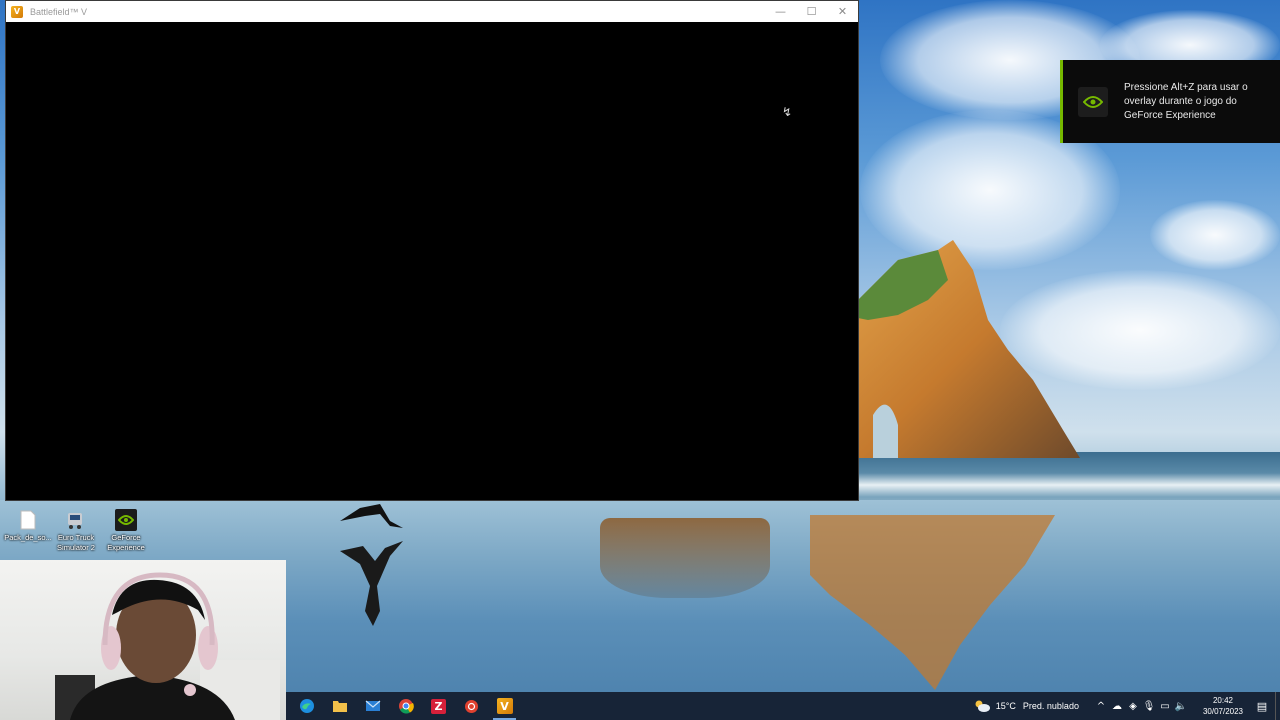  I want to click on rock-reflection, so click(685, 558).